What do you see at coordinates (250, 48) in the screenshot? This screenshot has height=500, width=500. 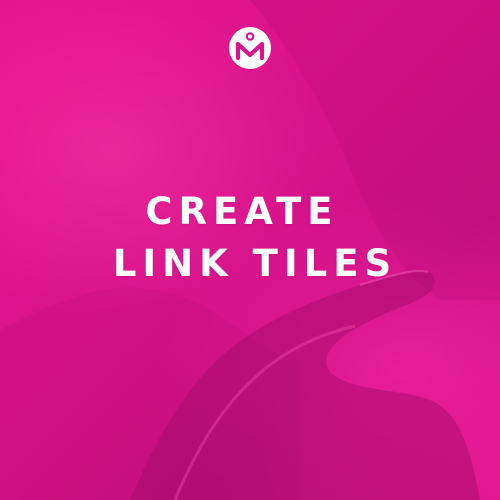 I see `brand-logo-icon` at bounding box center [250, 48].